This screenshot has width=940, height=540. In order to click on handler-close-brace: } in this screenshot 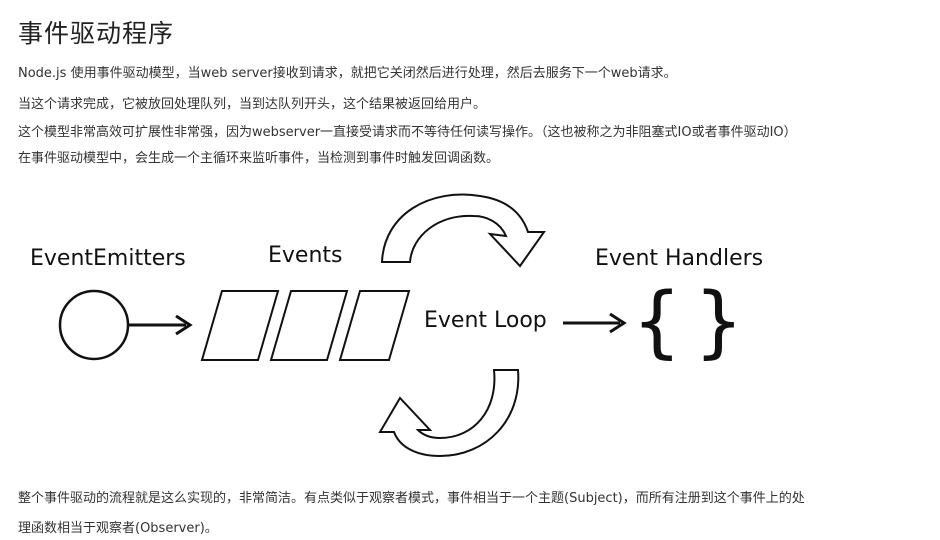, I will do `click(719, 322)`.